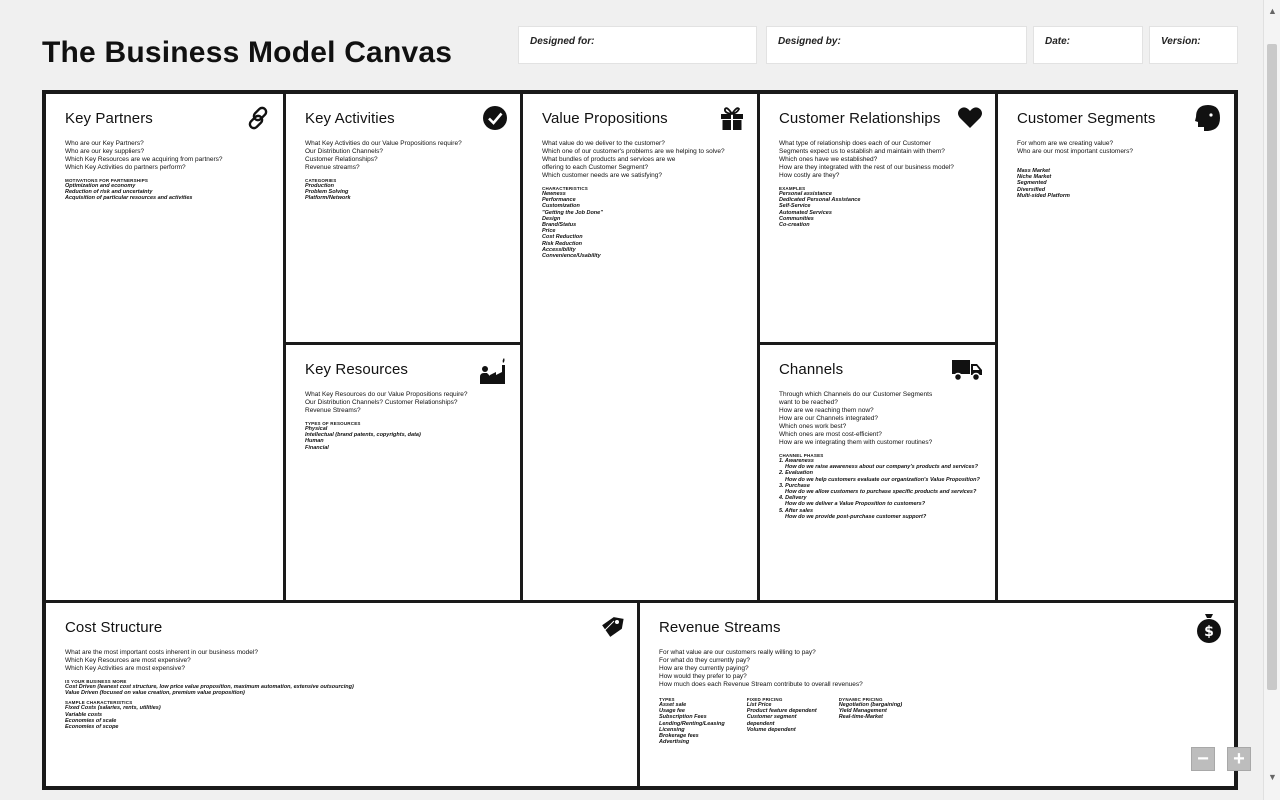 This screenshot has height=800, width=1280. I want to click on list-item: Convenience/Usability, so click(571, 256).